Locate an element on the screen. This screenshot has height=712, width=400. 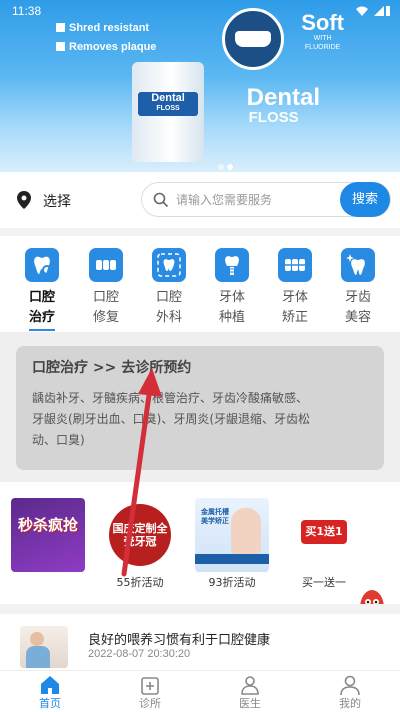
banner-bullet: Shred resistant is located at coordinates (106, 28).